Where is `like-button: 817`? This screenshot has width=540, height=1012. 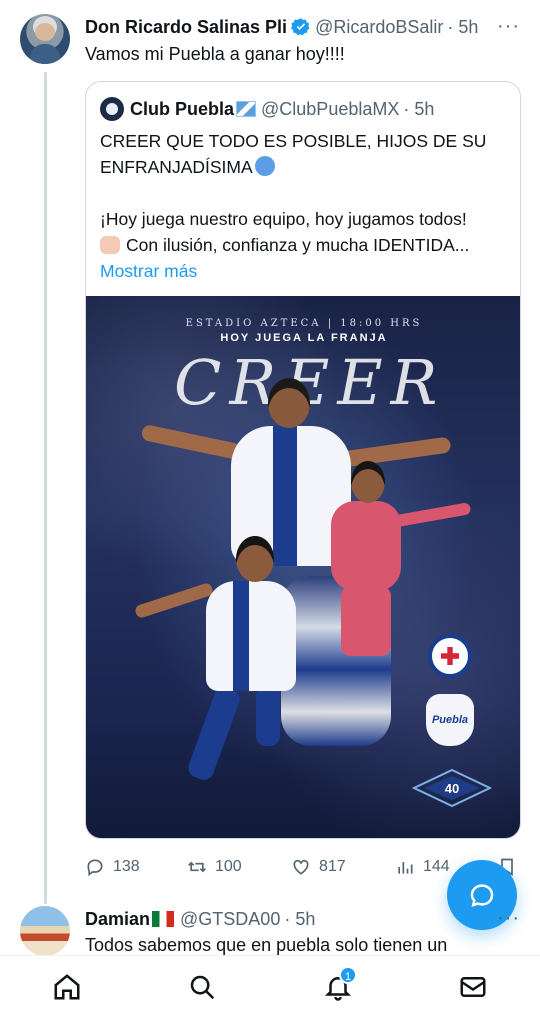
like-button: 817 is located at coordinates (318, 867).